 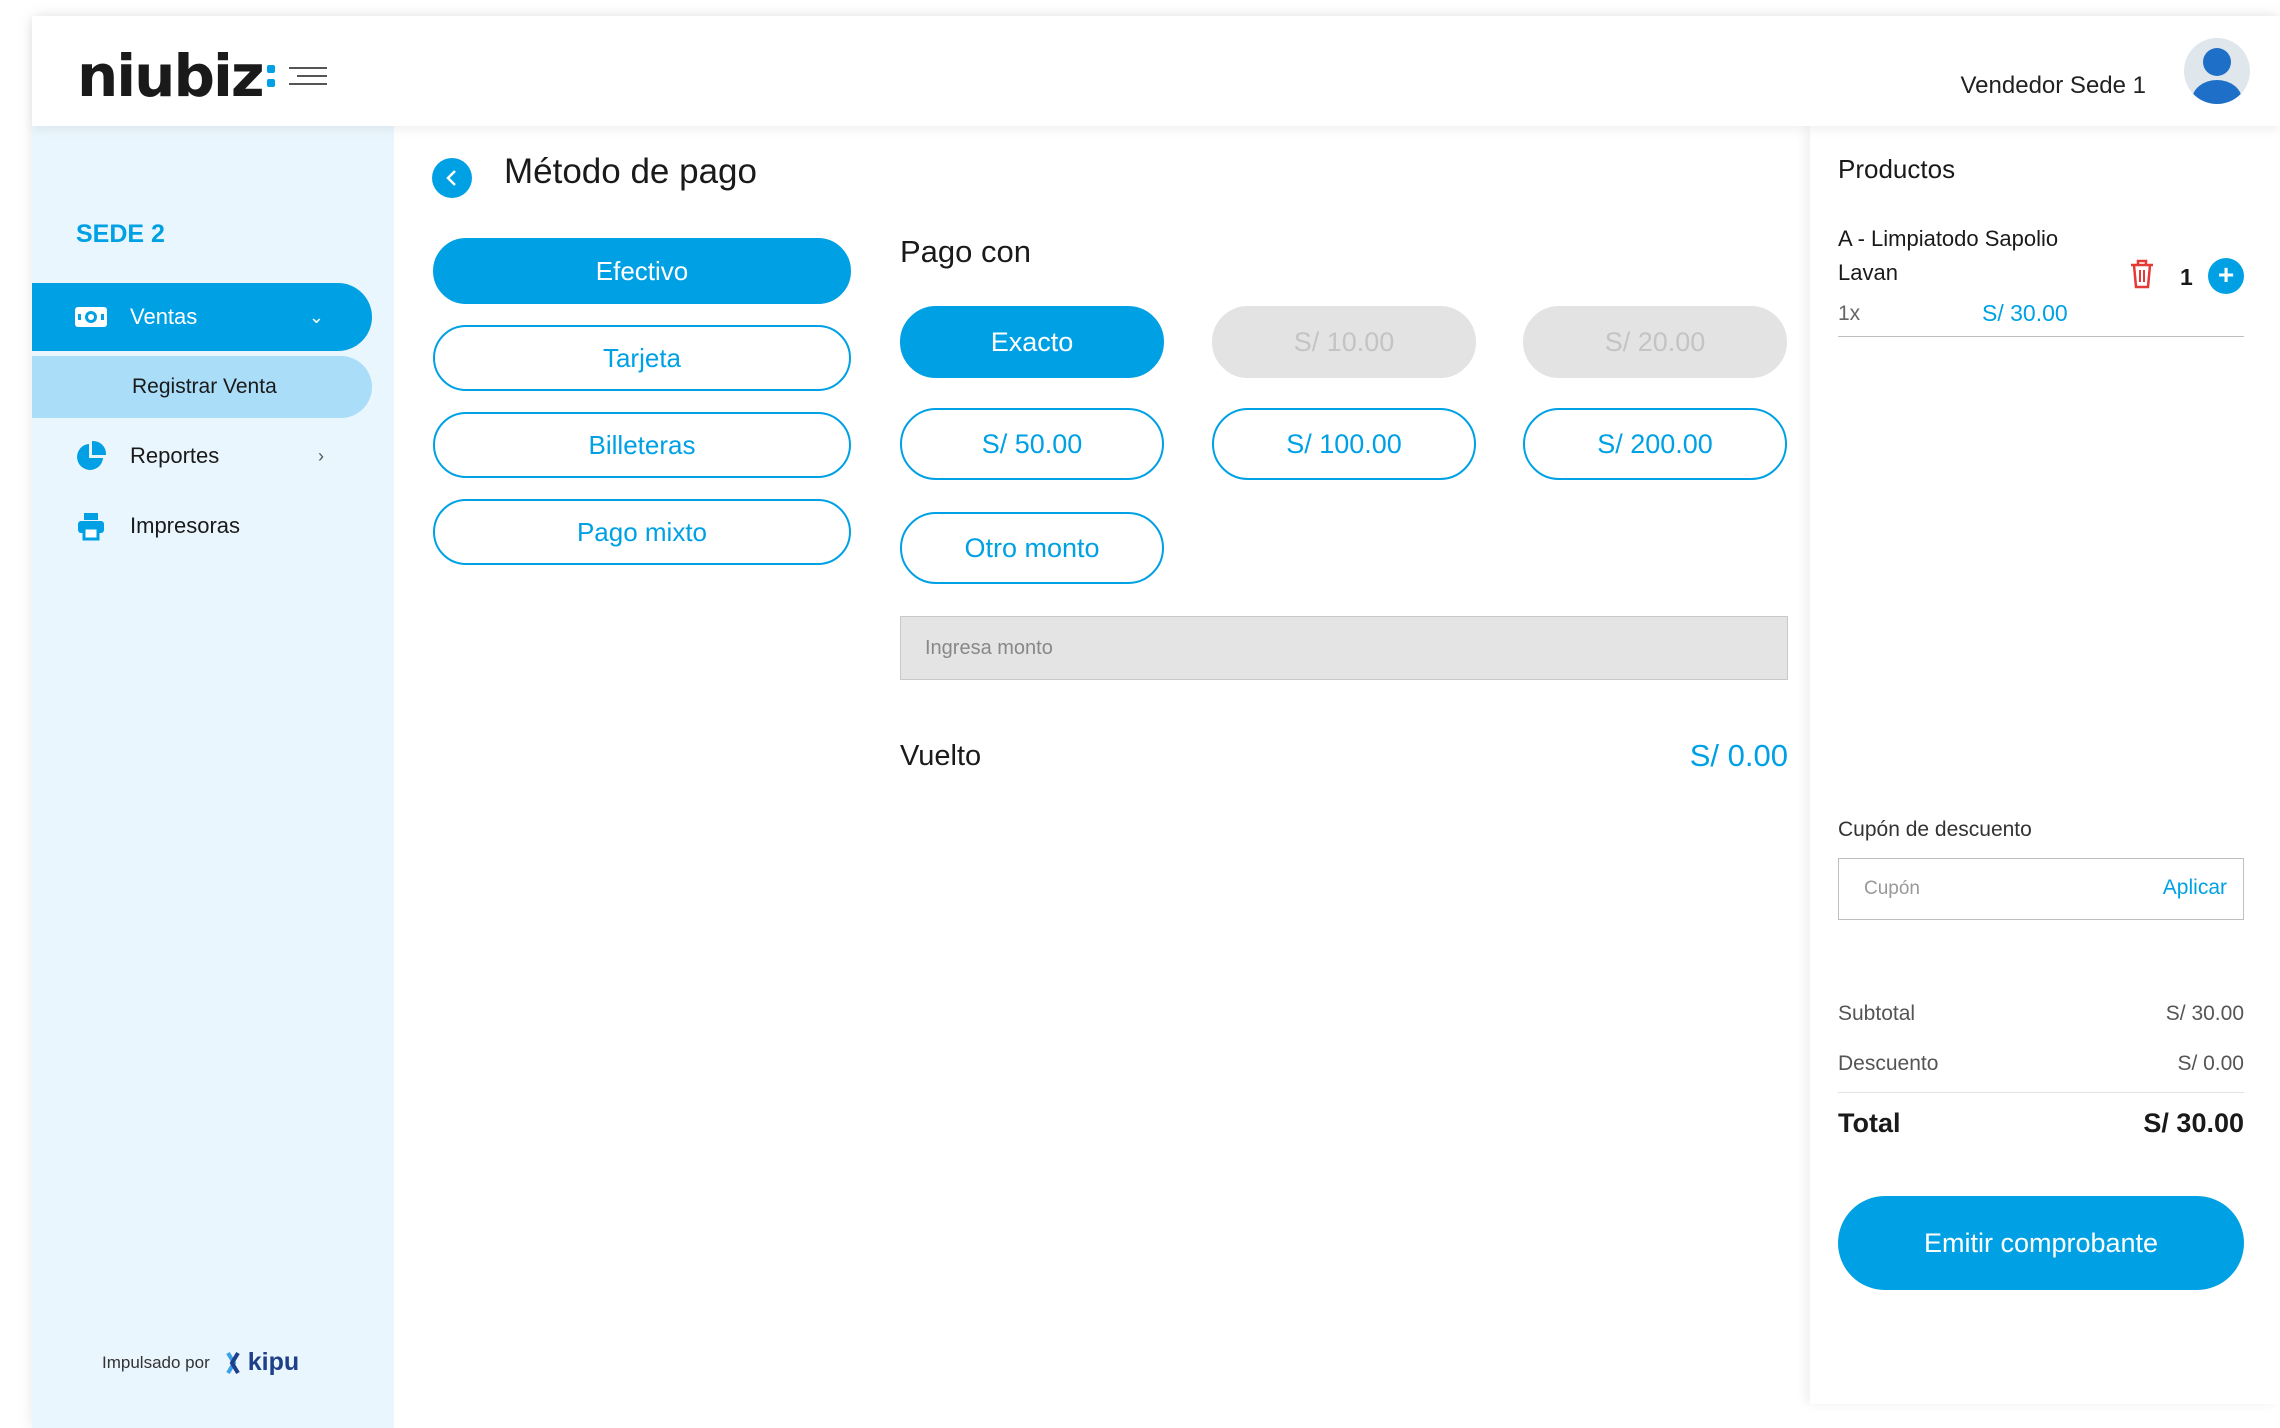 I want to click on cash-icon, so click(x=91, y=317).